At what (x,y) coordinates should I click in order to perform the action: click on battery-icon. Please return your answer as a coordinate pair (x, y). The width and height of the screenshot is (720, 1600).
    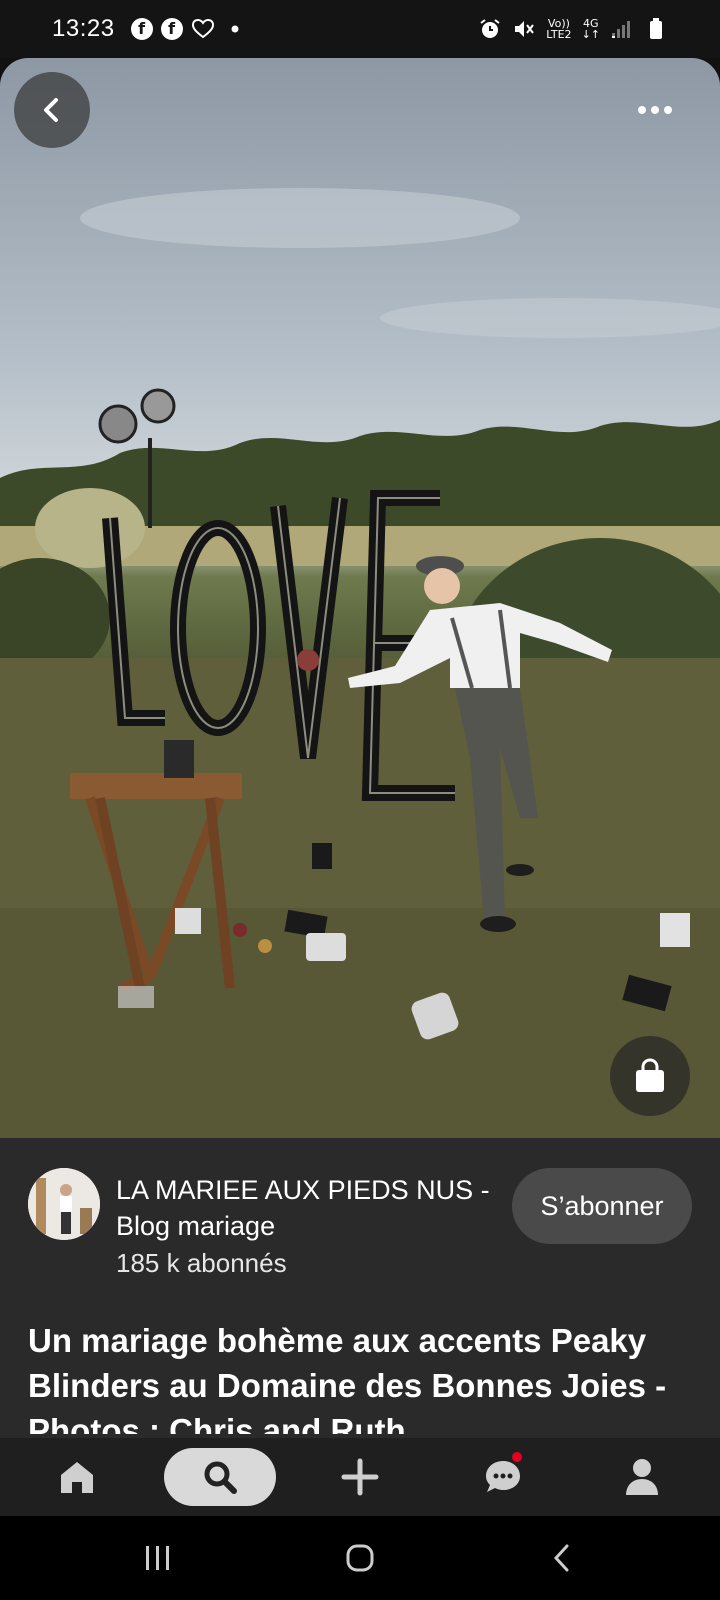
    Looking at the image, I should click on (656, 29).